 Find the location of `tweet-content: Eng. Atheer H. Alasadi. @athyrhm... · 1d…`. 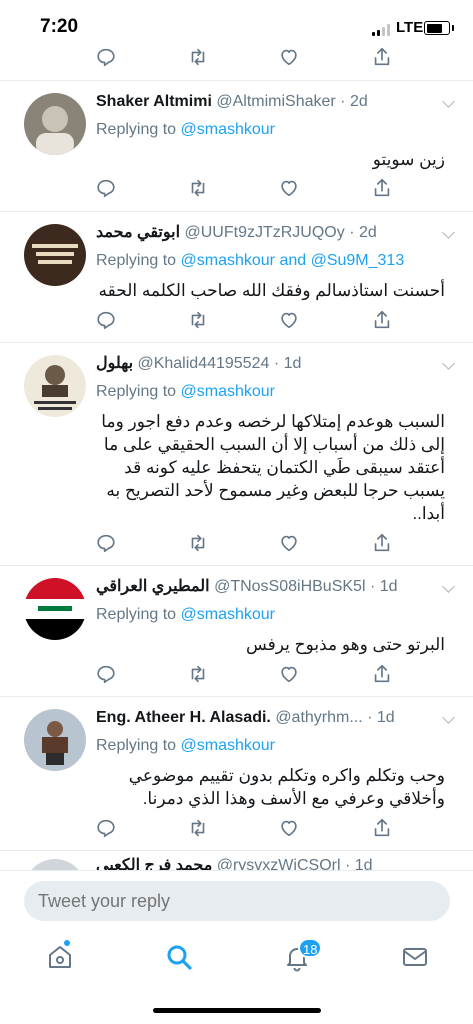

tweet-content: Eng. Atheer H. Alasadi. @athyrhm... · 1d… is located at coordinates (270, 758).